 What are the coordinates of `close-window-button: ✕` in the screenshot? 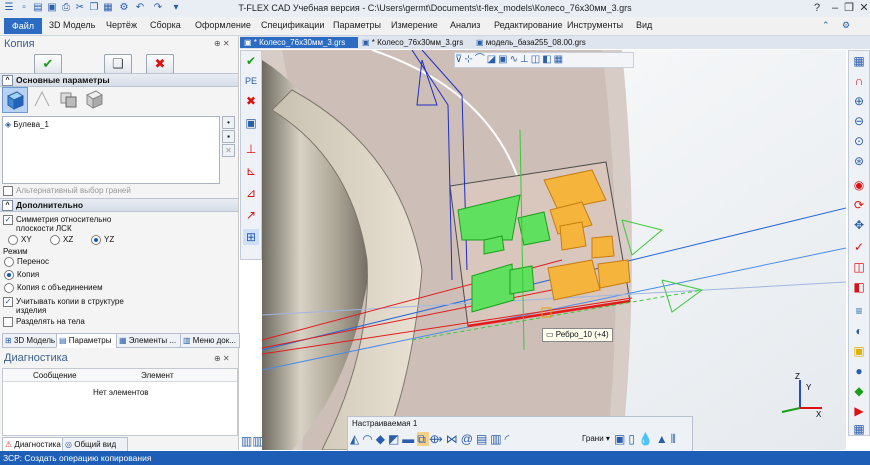 It's located at (862, 8).